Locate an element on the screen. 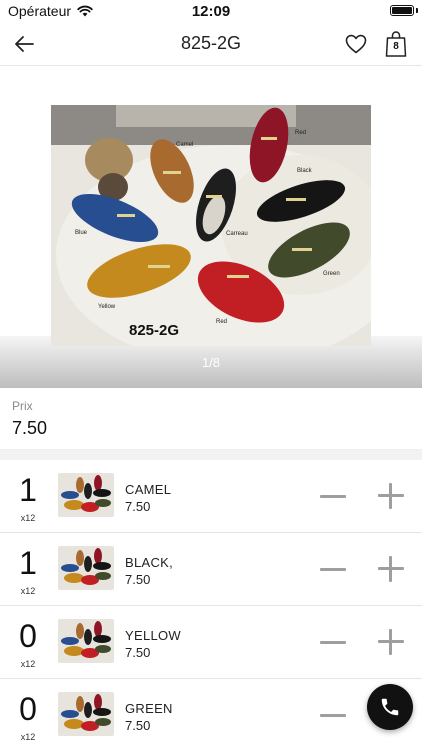 The image size is (422, 750). status-bar: Opérateur 12:09 is located at coordinates (211, 11).